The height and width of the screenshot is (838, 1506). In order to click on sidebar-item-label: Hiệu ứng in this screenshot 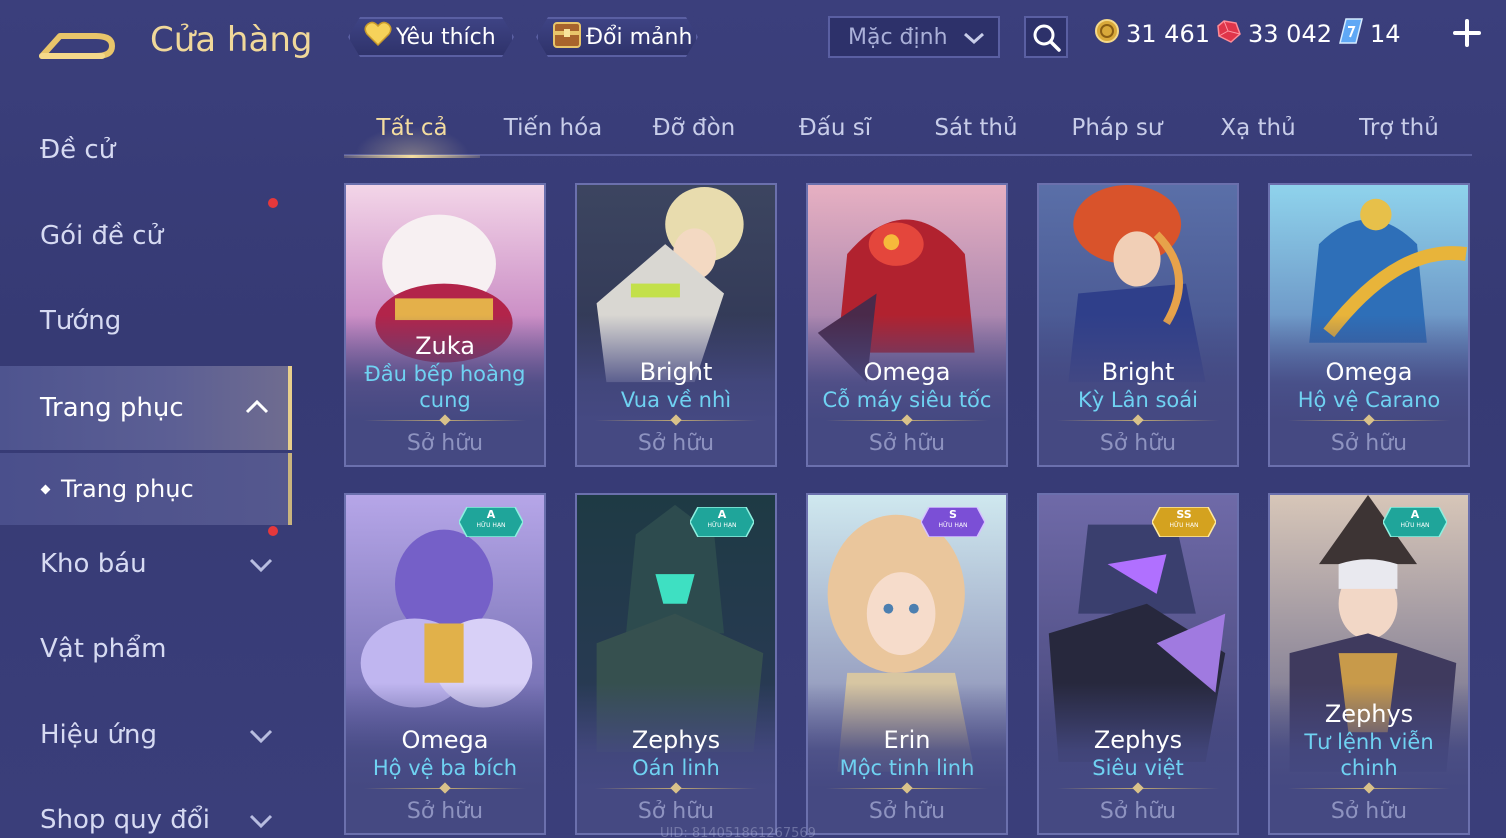, I will do `click(98, 735)`.